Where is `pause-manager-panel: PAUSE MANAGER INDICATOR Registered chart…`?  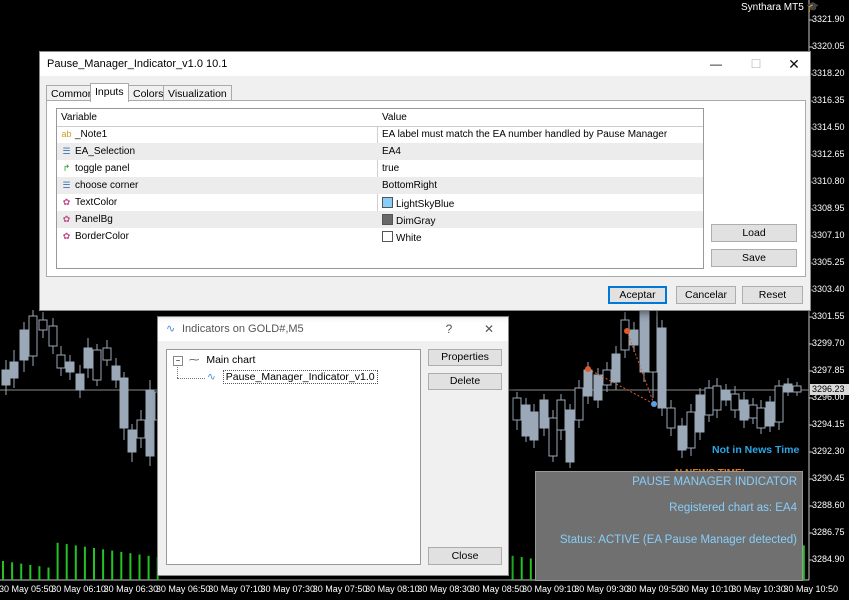
pause-manager-panel: PAUSE MANAGER INDICATOR Registered chart… is located at coordinates (669, 526).